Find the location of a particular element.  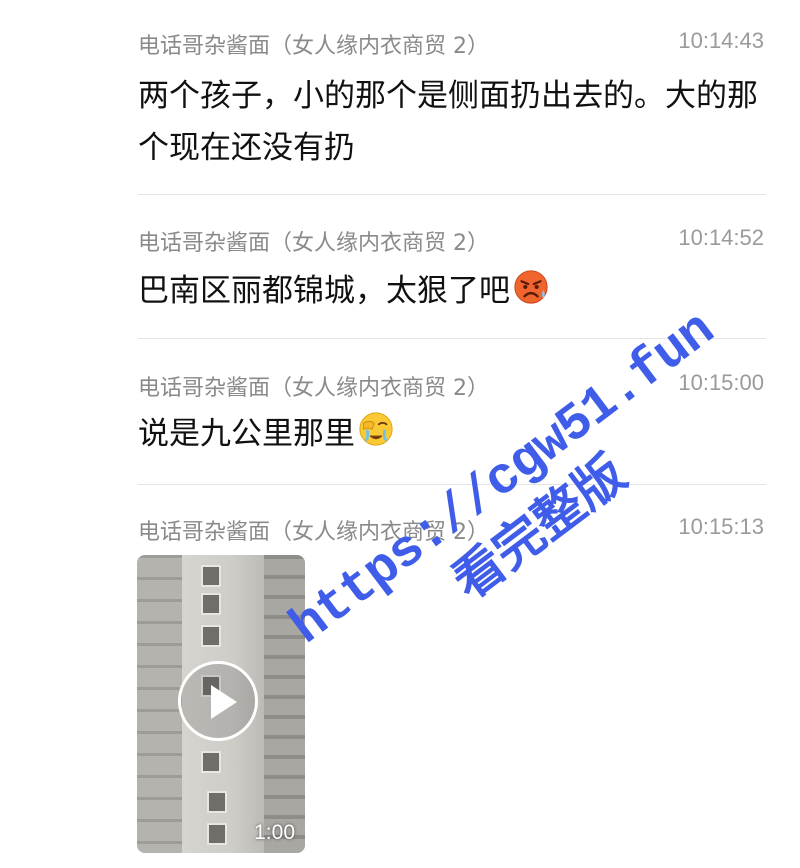

video-thumbnail: 1:00 is located at coordinates (221, 704).